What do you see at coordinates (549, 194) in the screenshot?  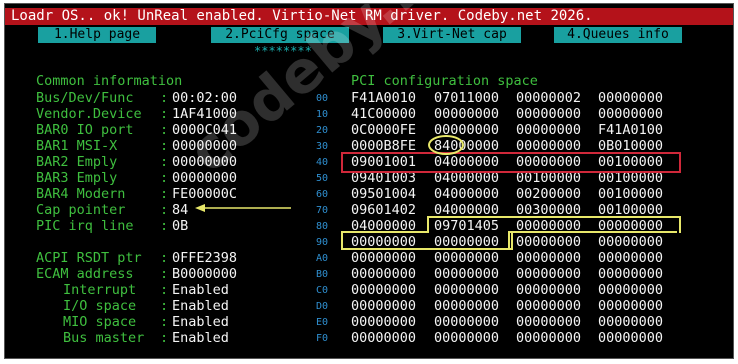 I see `pci-dword-cell: 00200000` at bounding box center [549, 194].